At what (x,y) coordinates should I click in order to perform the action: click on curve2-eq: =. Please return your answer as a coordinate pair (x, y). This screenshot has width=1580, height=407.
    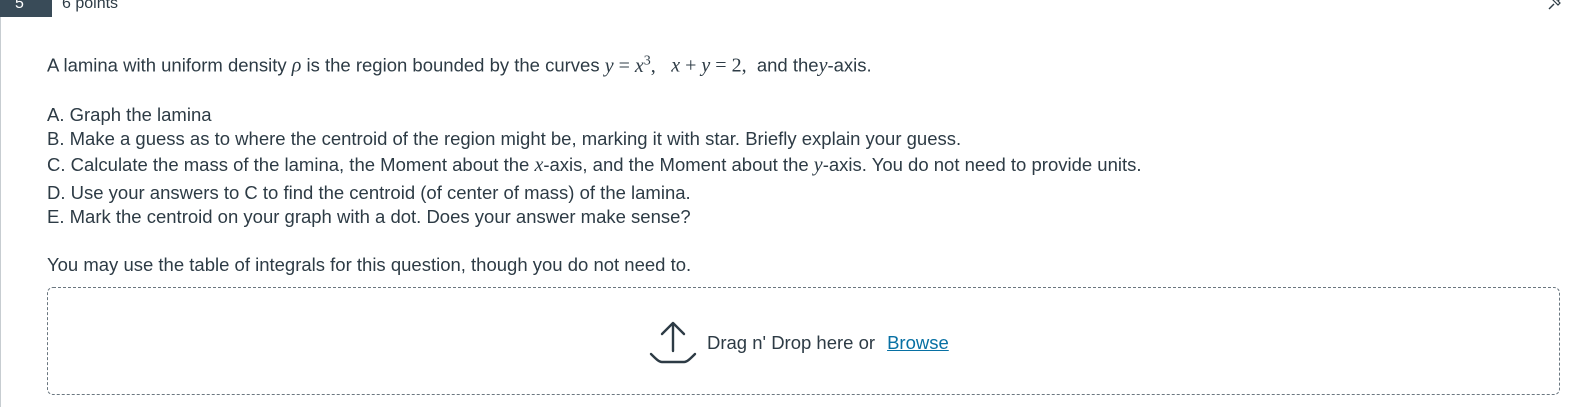
    Looking at the image, I should click on (721, 65).